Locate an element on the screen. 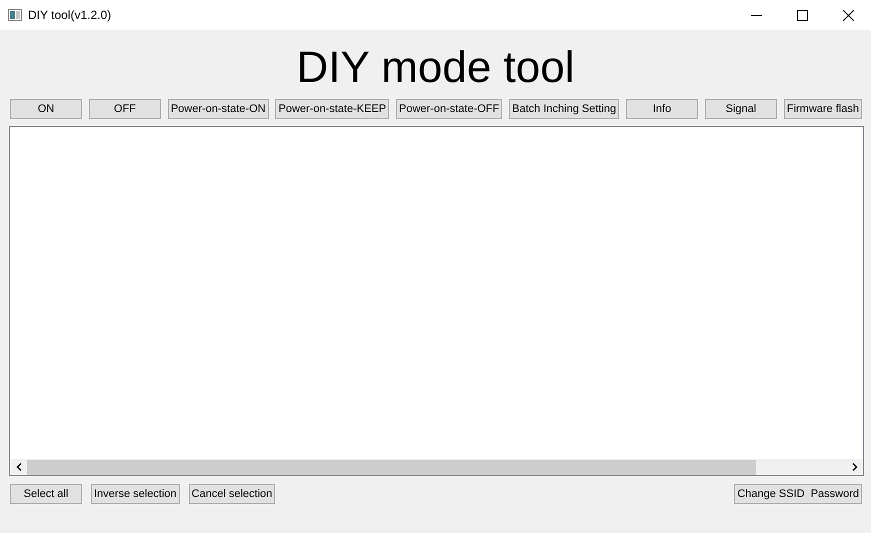  toolbar-button: OFF is located at coordinates (124, 109).